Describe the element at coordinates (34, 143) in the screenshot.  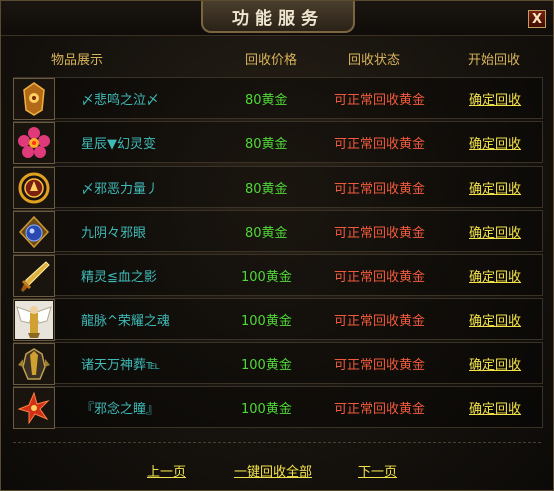
I see `pink-flower-gem-icon` at that location.